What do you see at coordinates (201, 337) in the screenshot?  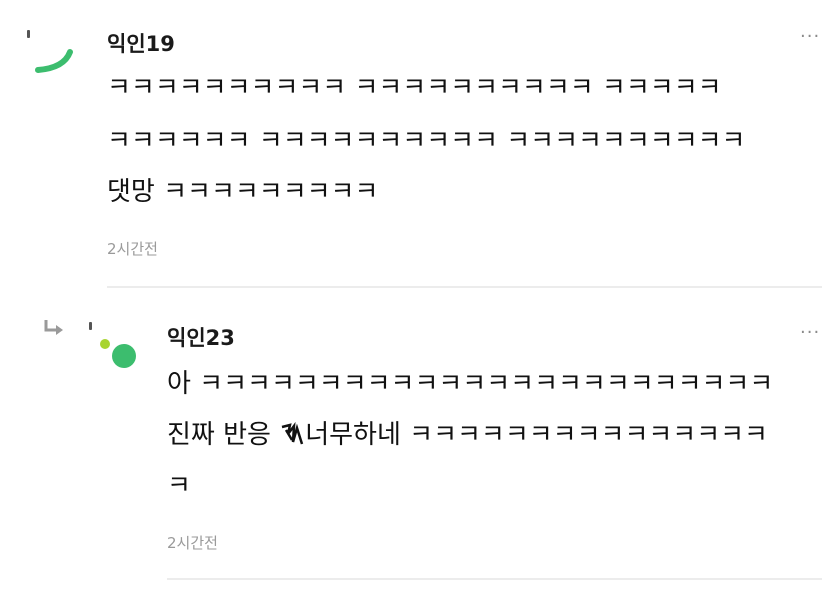 I see `author-name: 익인23` at bounding box center [201, 337].